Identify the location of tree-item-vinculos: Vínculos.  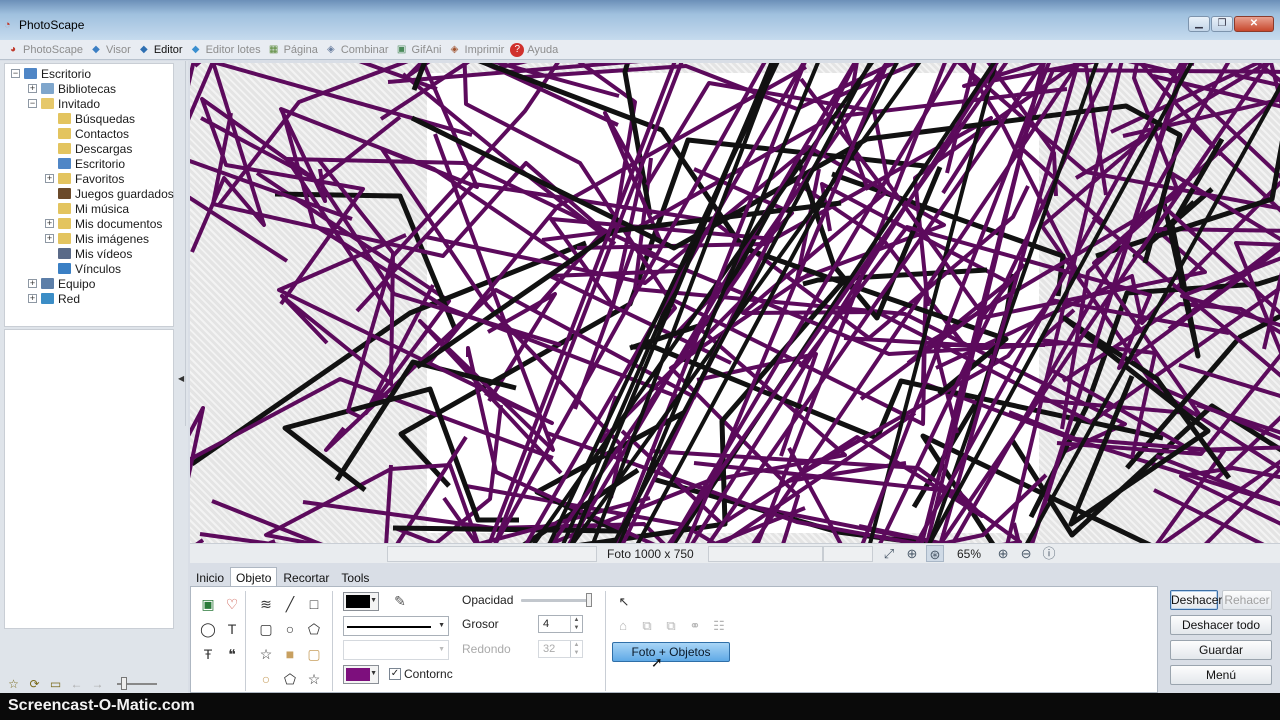
(89, 268).